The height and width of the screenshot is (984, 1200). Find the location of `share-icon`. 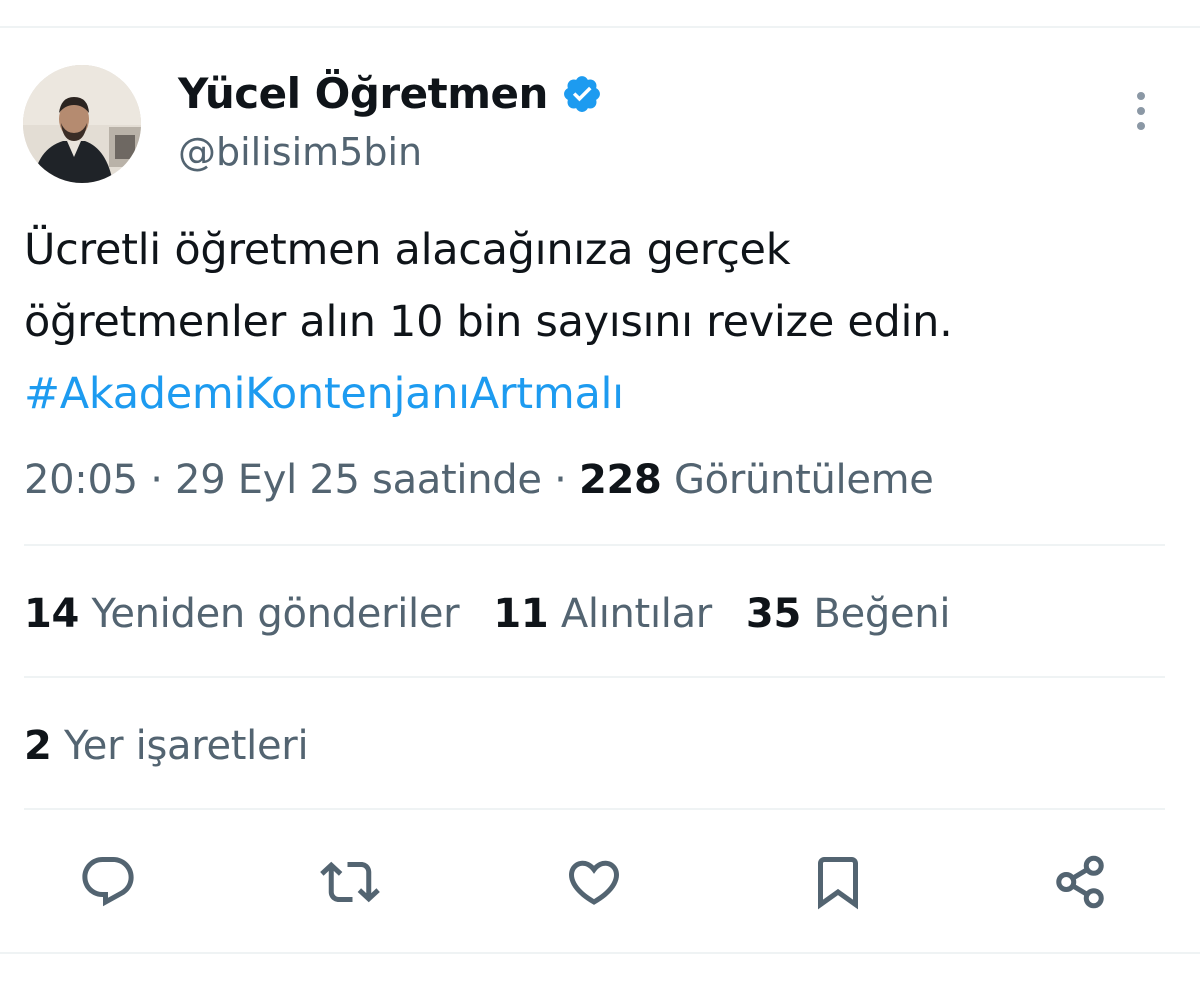

share-icon is located at coordinates (1080, 882).